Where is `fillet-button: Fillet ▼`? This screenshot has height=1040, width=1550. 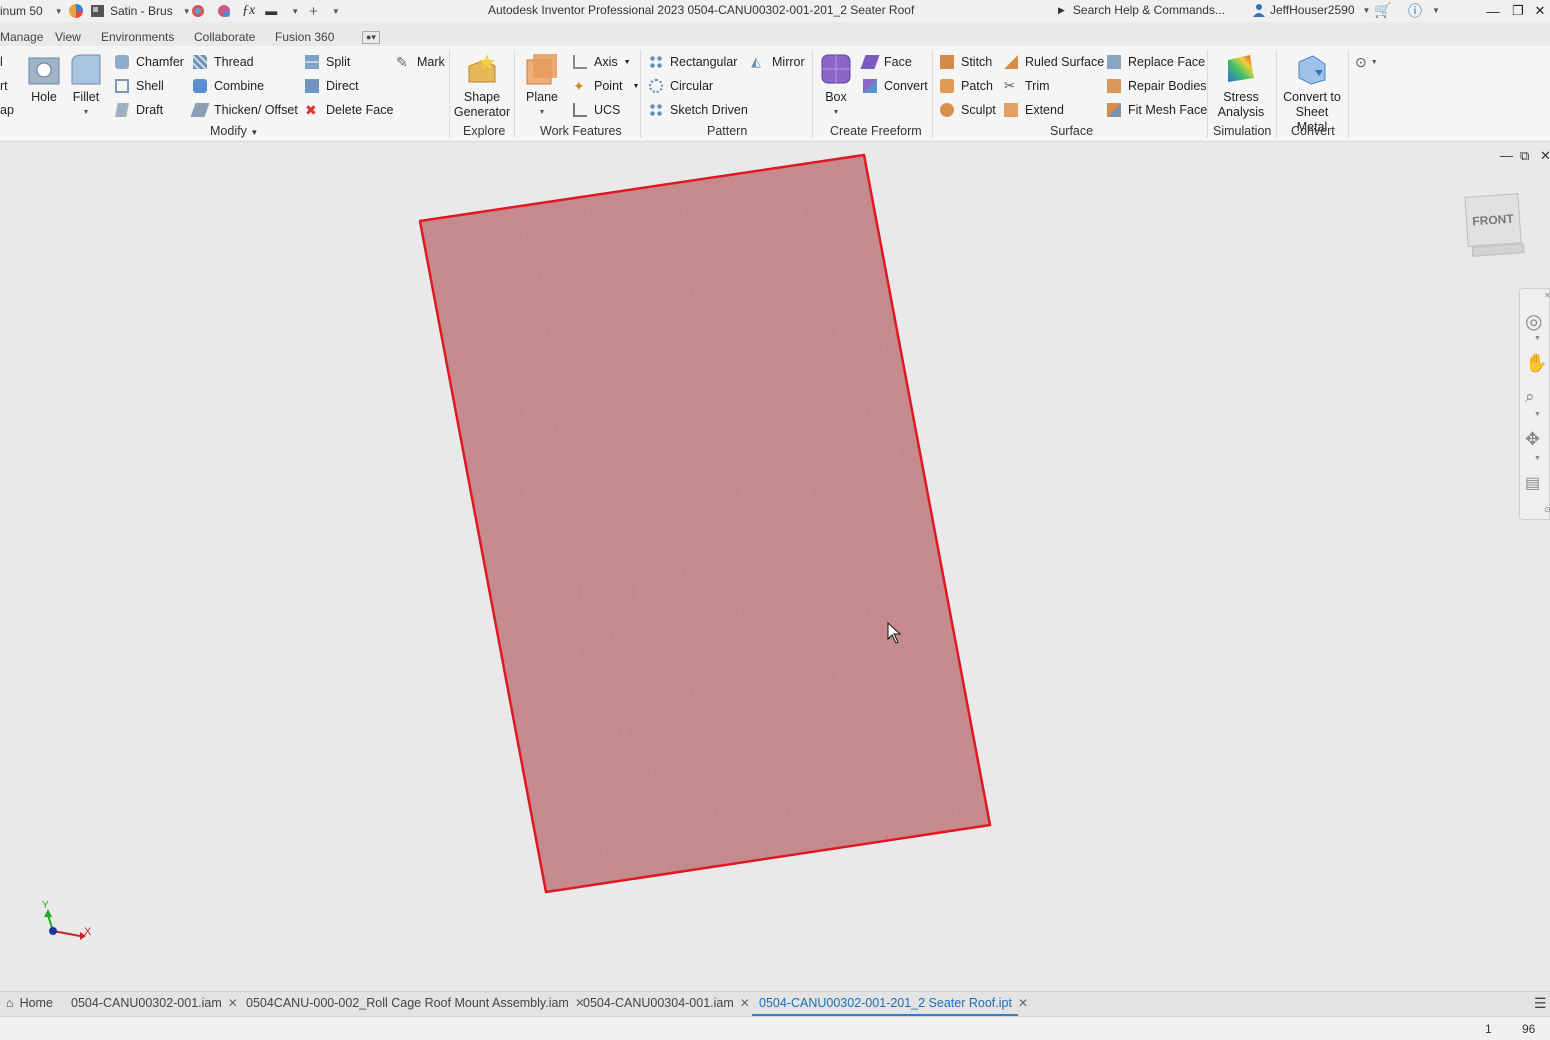
fillet-button: Fillet ▼ is located at coordinates (86, 86).